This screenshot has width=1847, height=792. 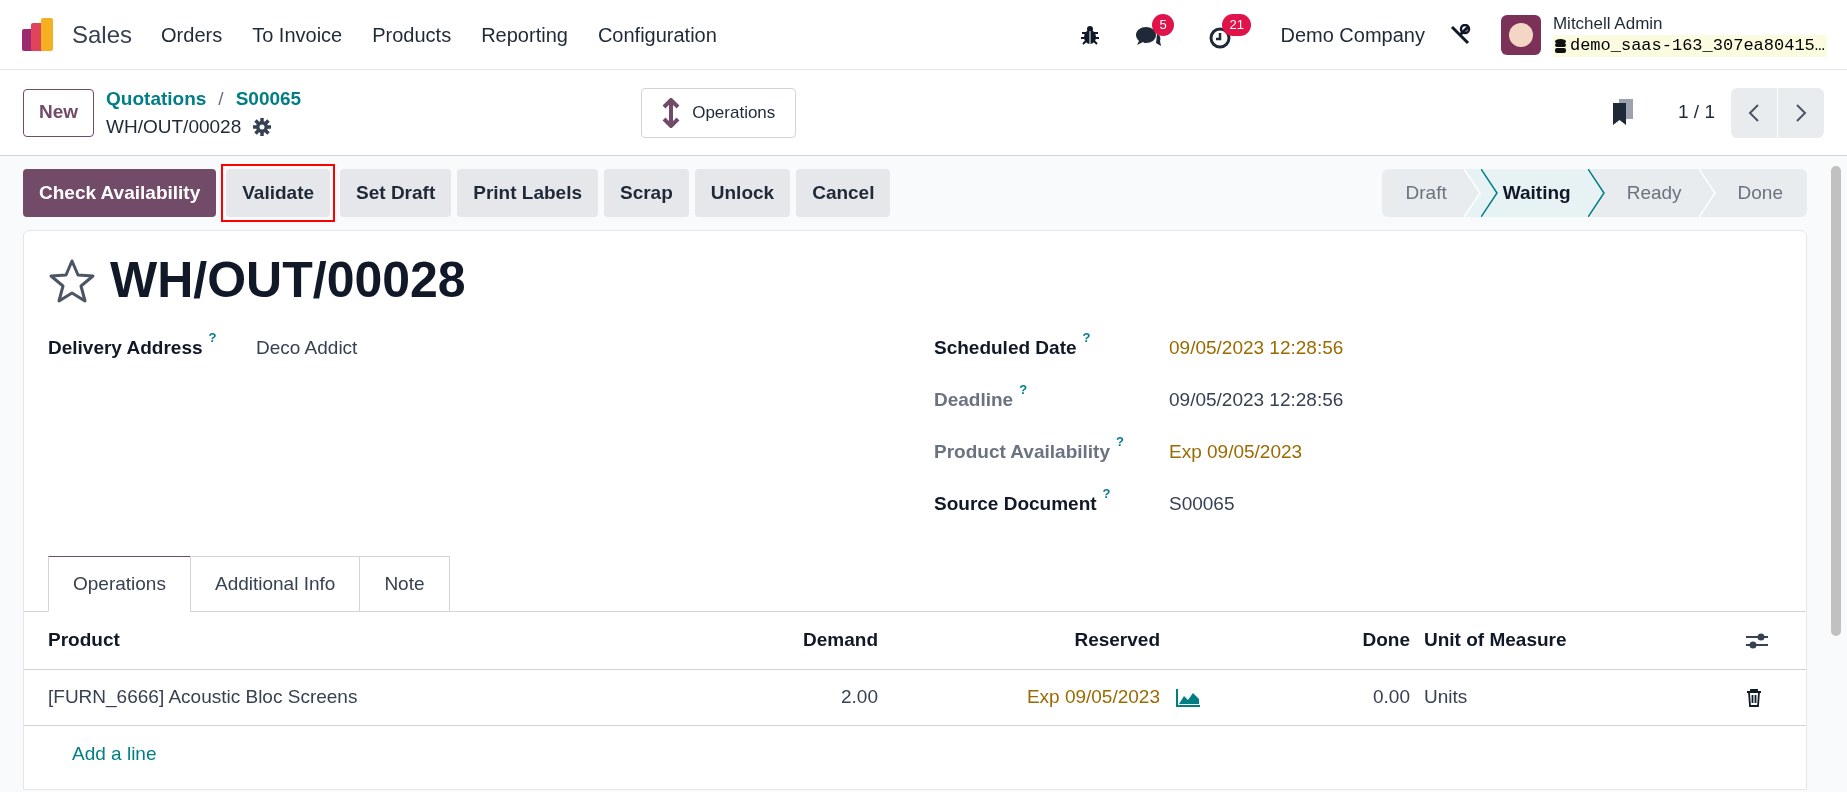 I want to click on action-button: Cancel, so click(x=843, y=193).